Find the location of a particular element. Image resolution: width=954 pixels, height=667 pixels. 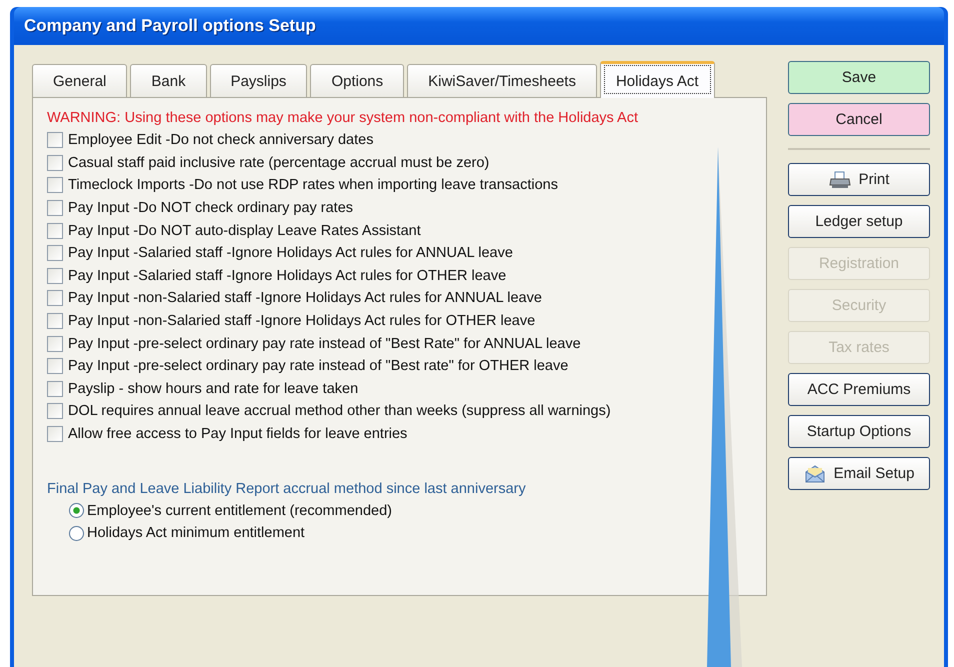

checkbox-label: Pay Input -pre-select ordinary pay rate instead of "Best Rate" for ANNUAL leave is located at coordinates (324, 344).